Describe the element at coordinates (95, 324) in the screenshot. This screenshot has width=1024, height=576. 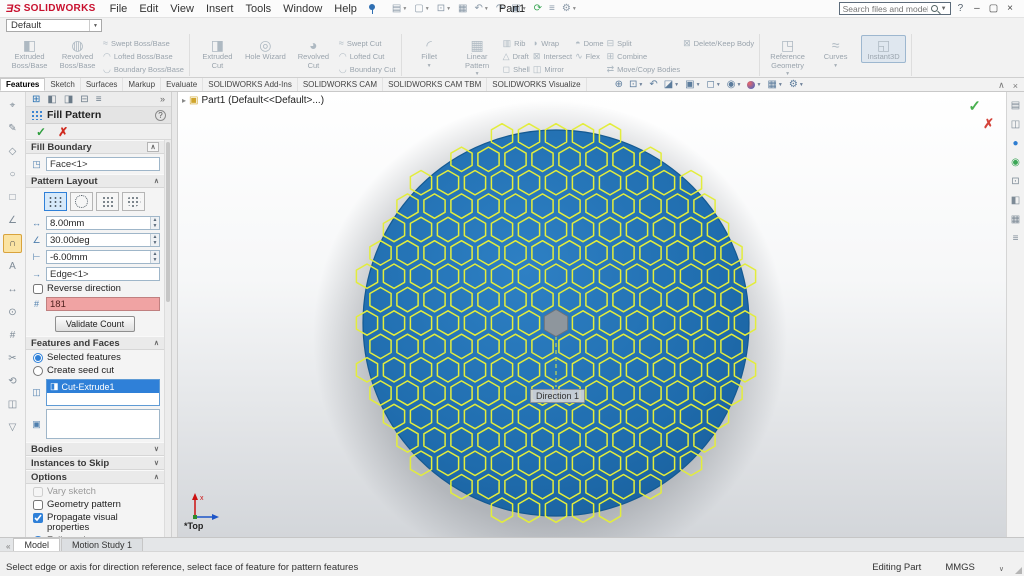
I see `validate-count-button: Validate Count` at that location.